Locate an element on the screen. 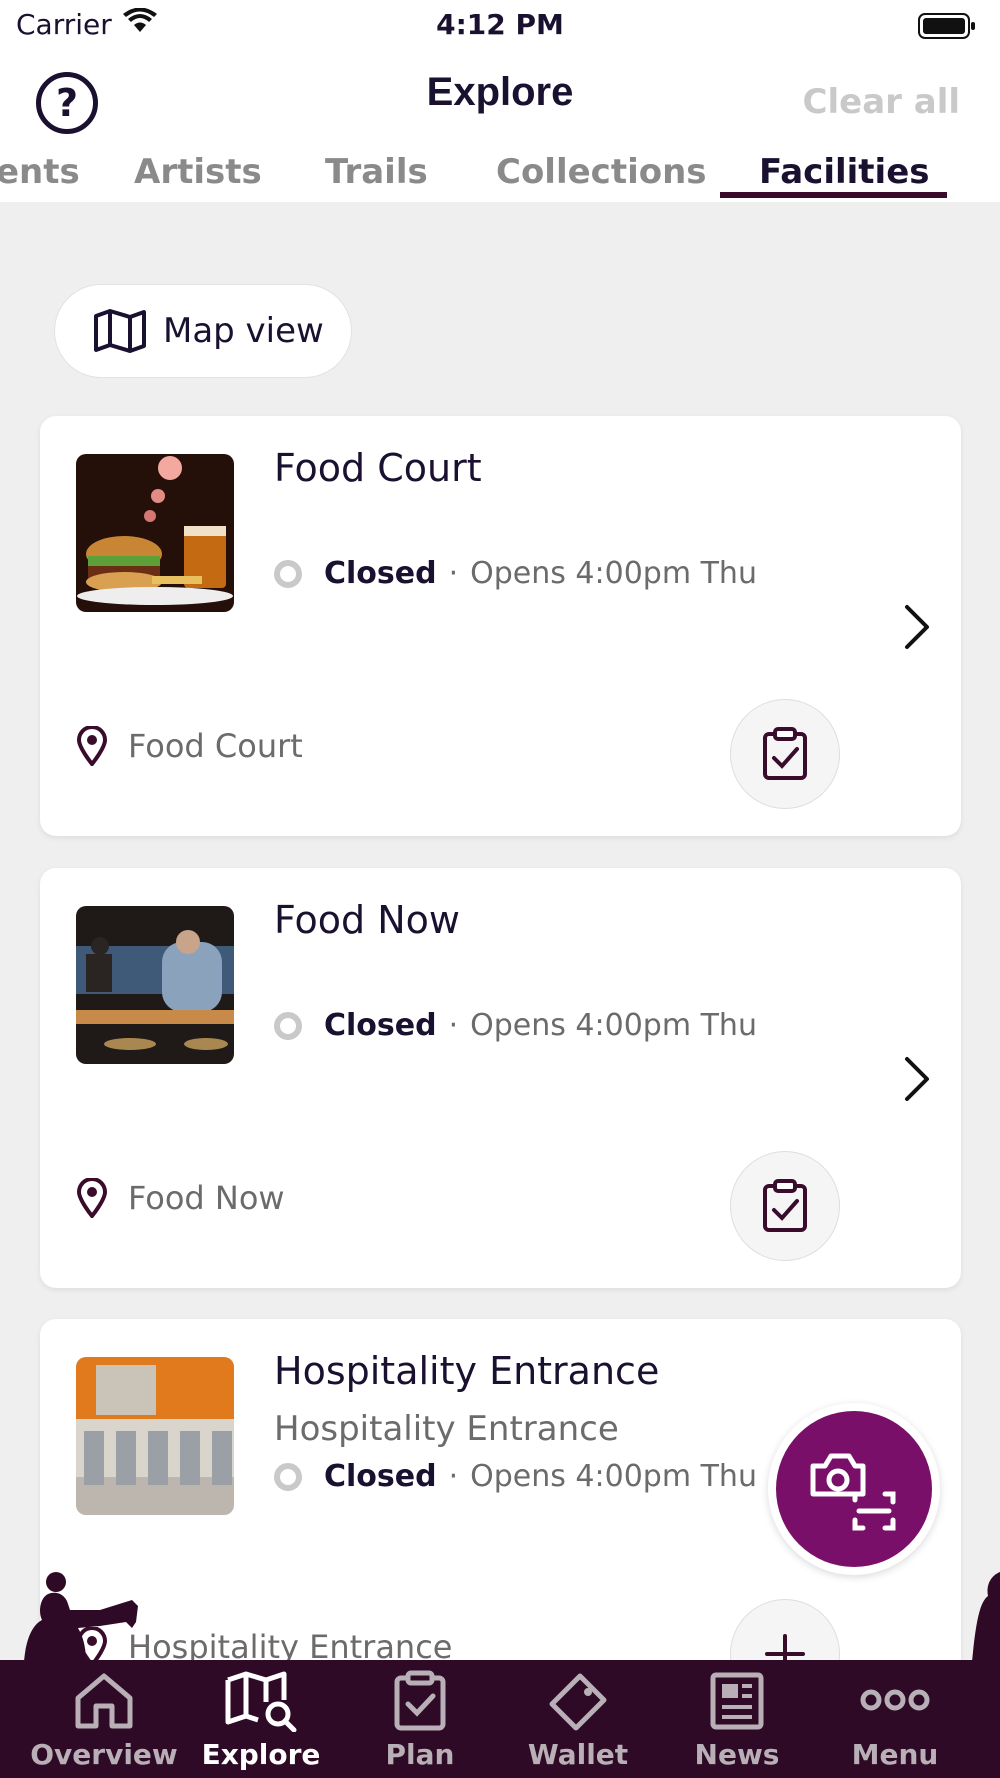 The image size is (1000, 1778). location-label: Food Now is located at coordinates (206, 1198).